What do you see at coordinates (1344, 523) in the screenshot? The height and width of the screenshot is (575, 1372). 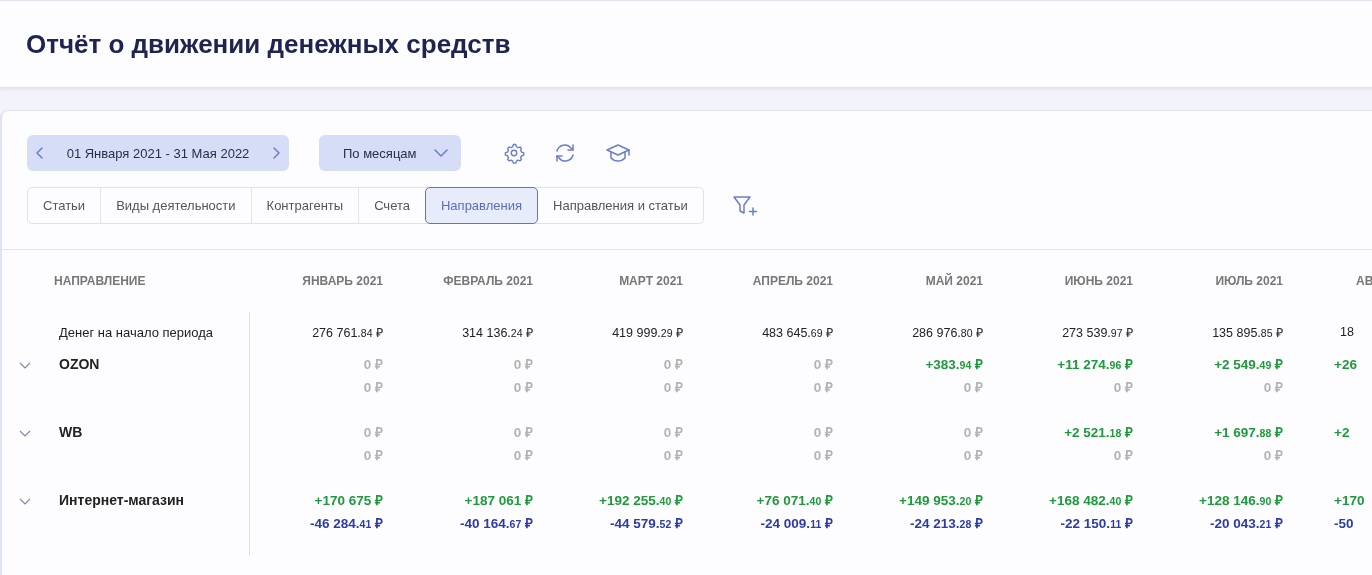 I see `amount: -50` at bounding box center [1344, 523].